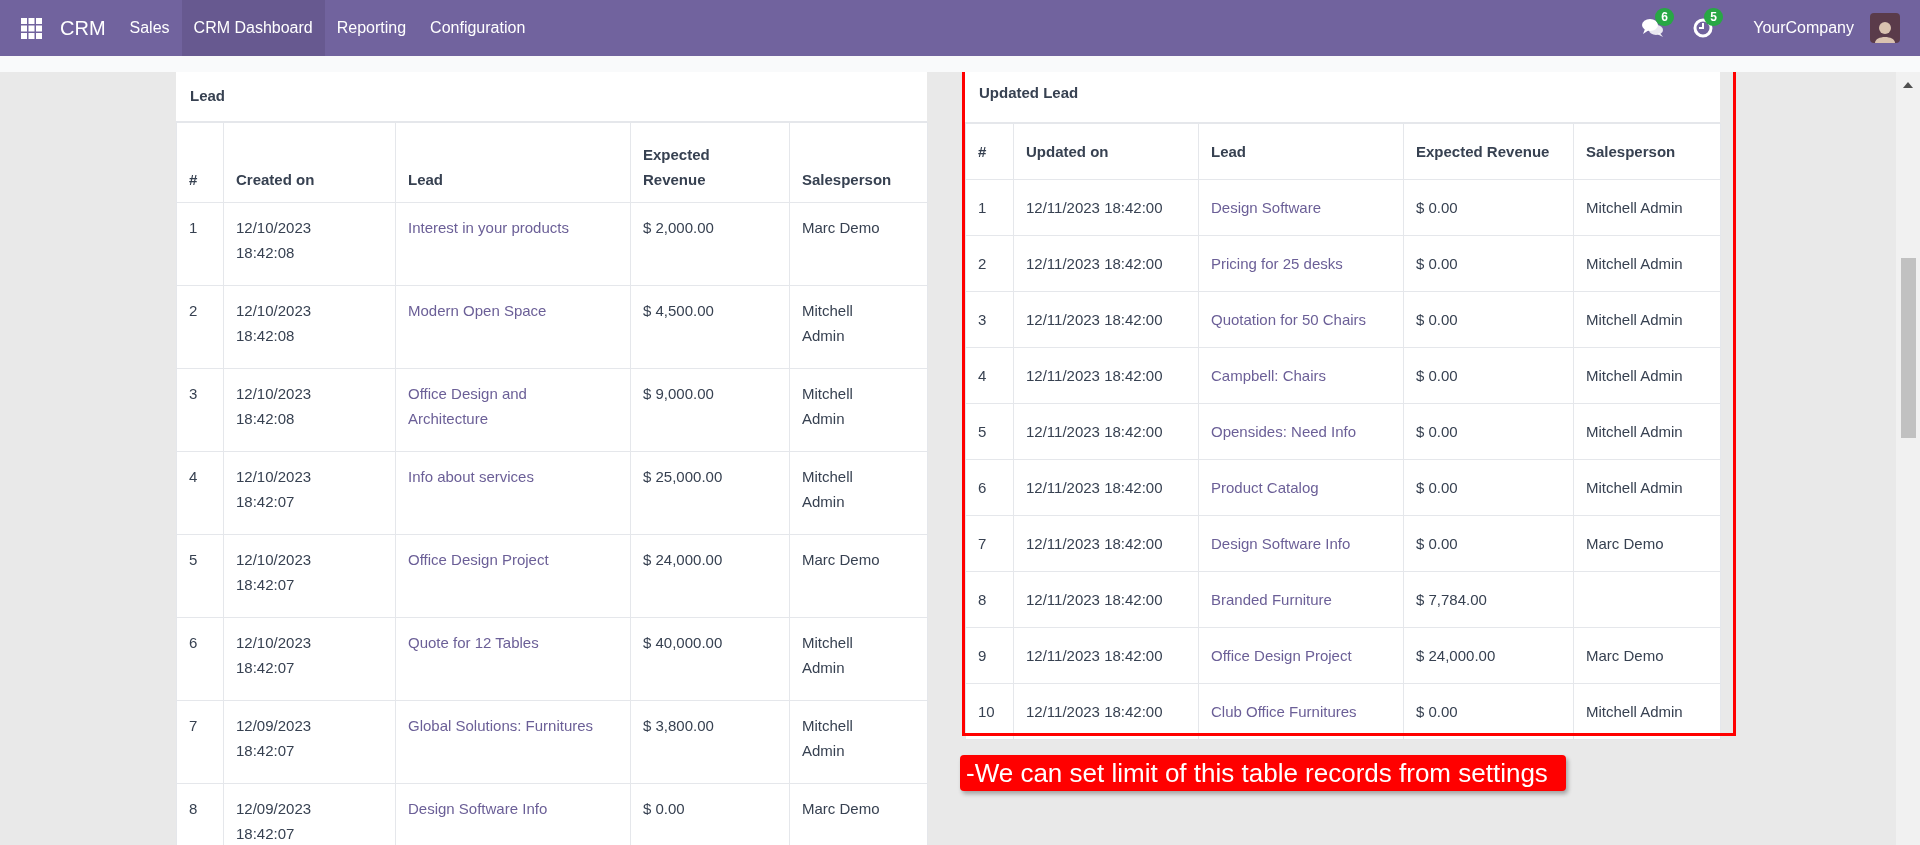  I want to click on table-cell-text: $ 2,000.00, so click(679, 228).